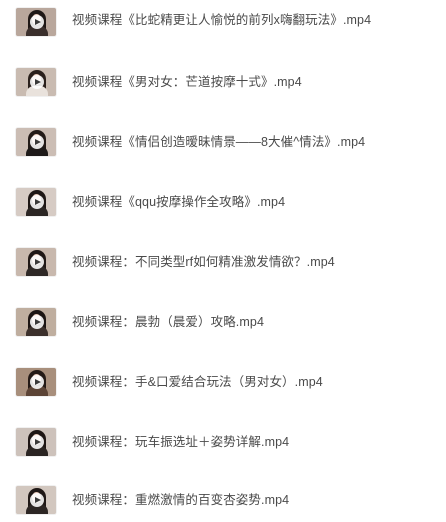  I want to click on file-row: 视频课程《情侣创造暧昧情景——8大催^情法》.mp4, so click(223, 142).